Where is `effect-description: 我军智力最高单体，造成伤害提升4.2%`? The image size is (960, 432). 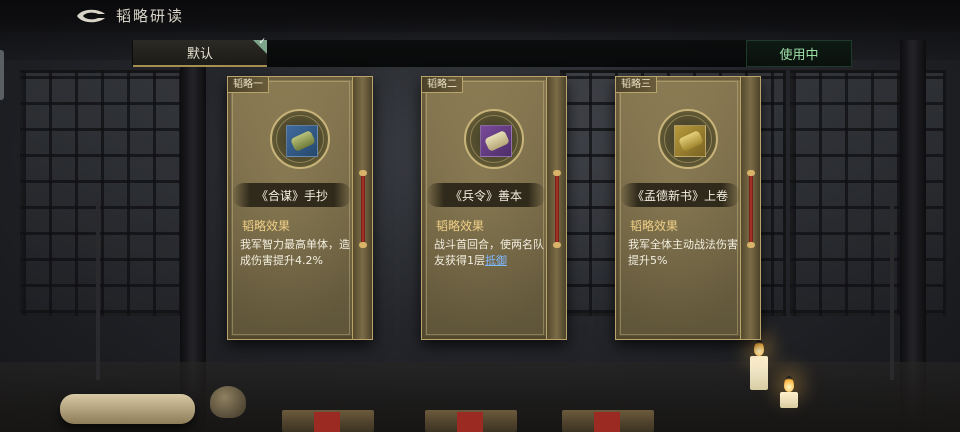 effect-description: 我军智力最高单体，造成伤害提升4.2% is located at coordinates (295, 252).